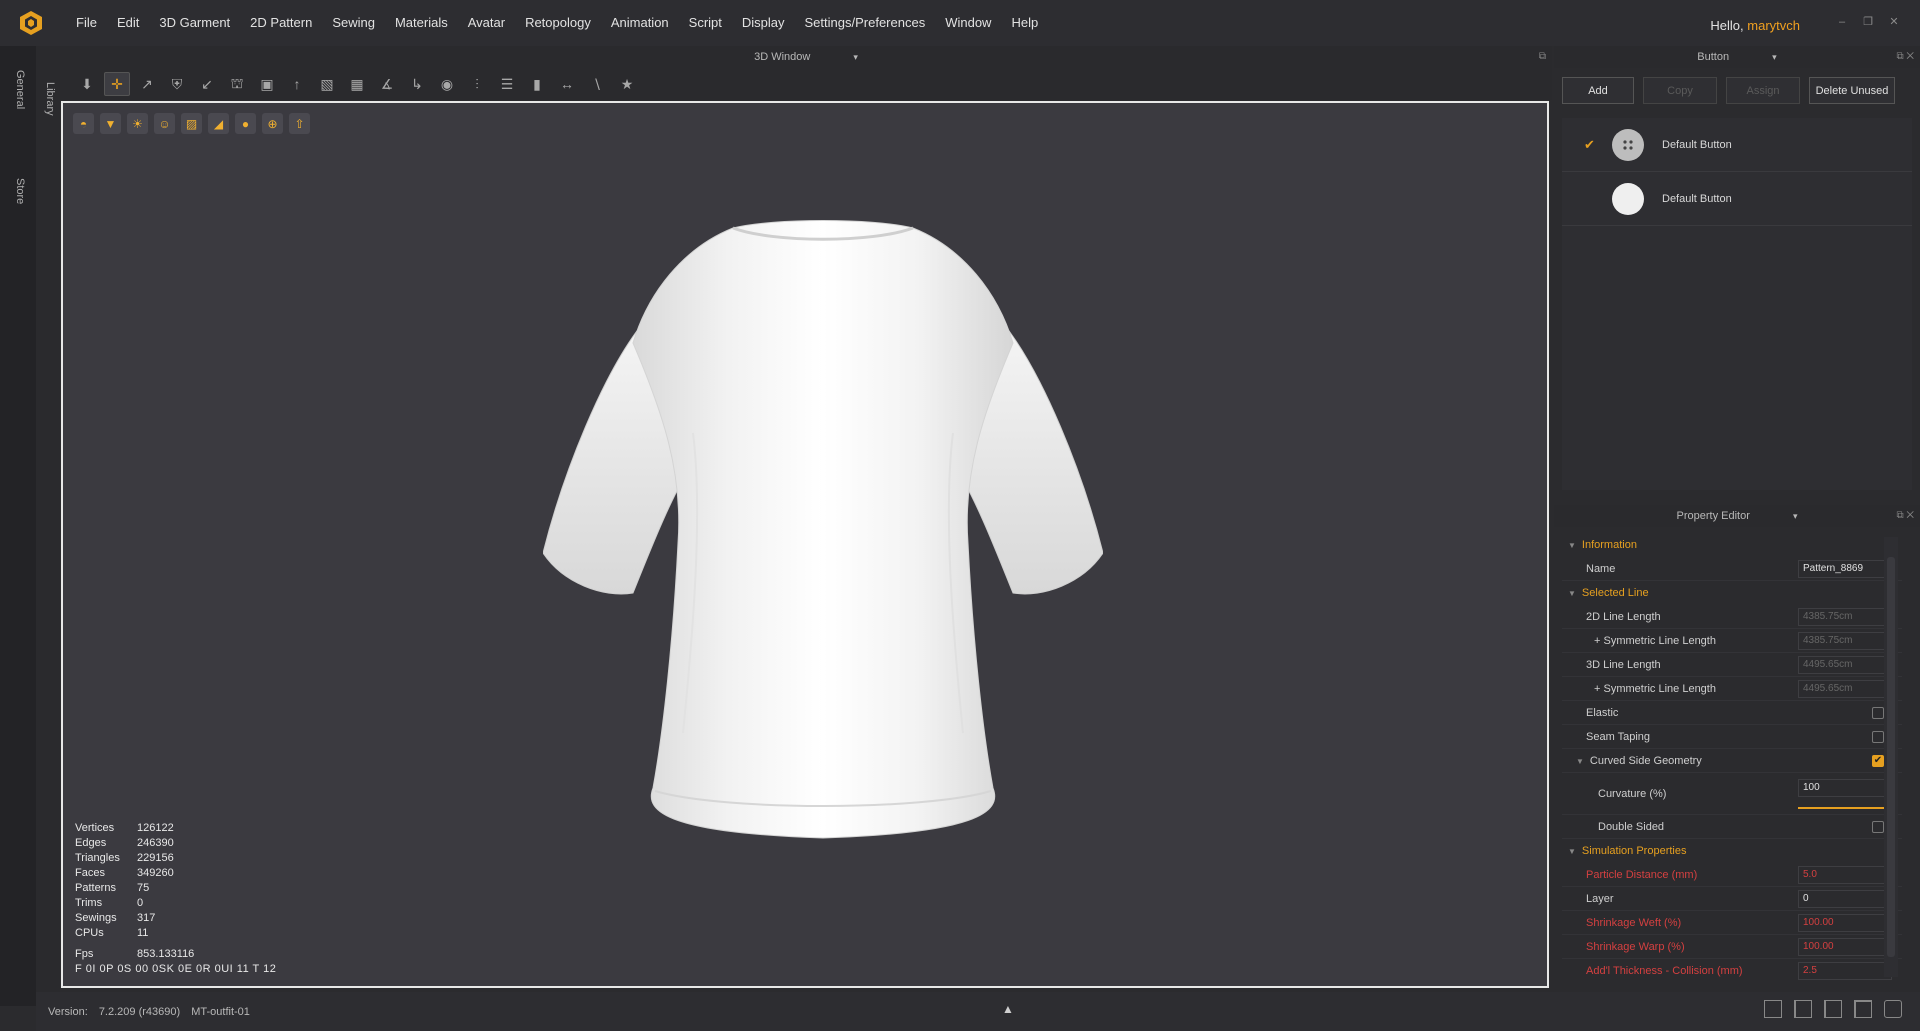  What do you see at coordinates (387, 84) in the screenshot?
I see `measure-icon: ∡` at bounding box center [387, 84].